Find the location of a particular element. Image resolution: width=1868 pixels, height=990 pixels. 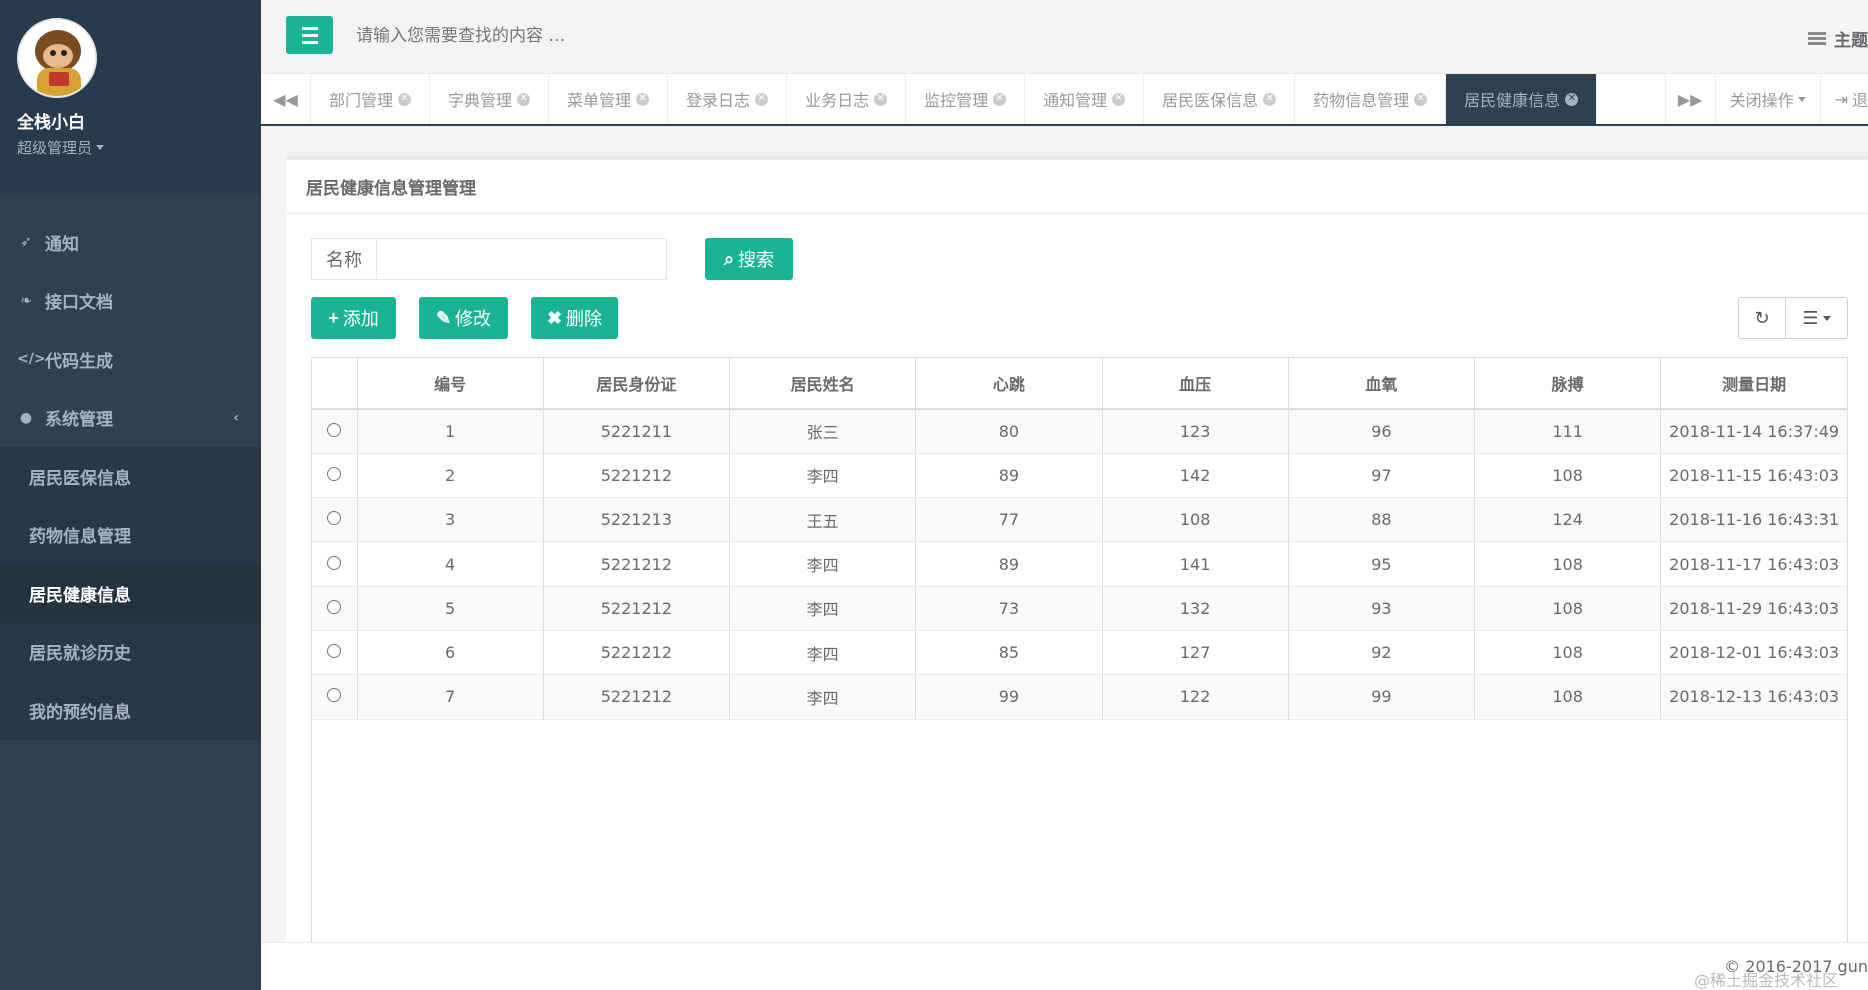

tab-insurance: 居民医保信息 ✕ is located at coordinates (1220, 99).